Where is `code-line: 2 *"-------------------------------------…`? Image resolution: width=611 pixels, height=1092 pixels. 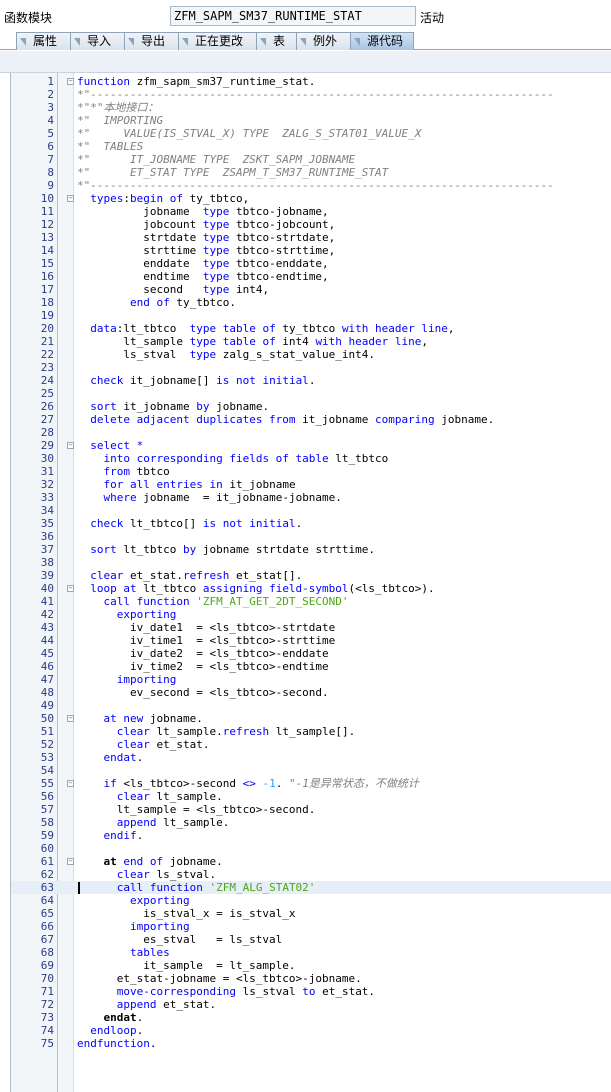
code-line: 2 *"-------------------------------------… is located at coordinates (311, 94).